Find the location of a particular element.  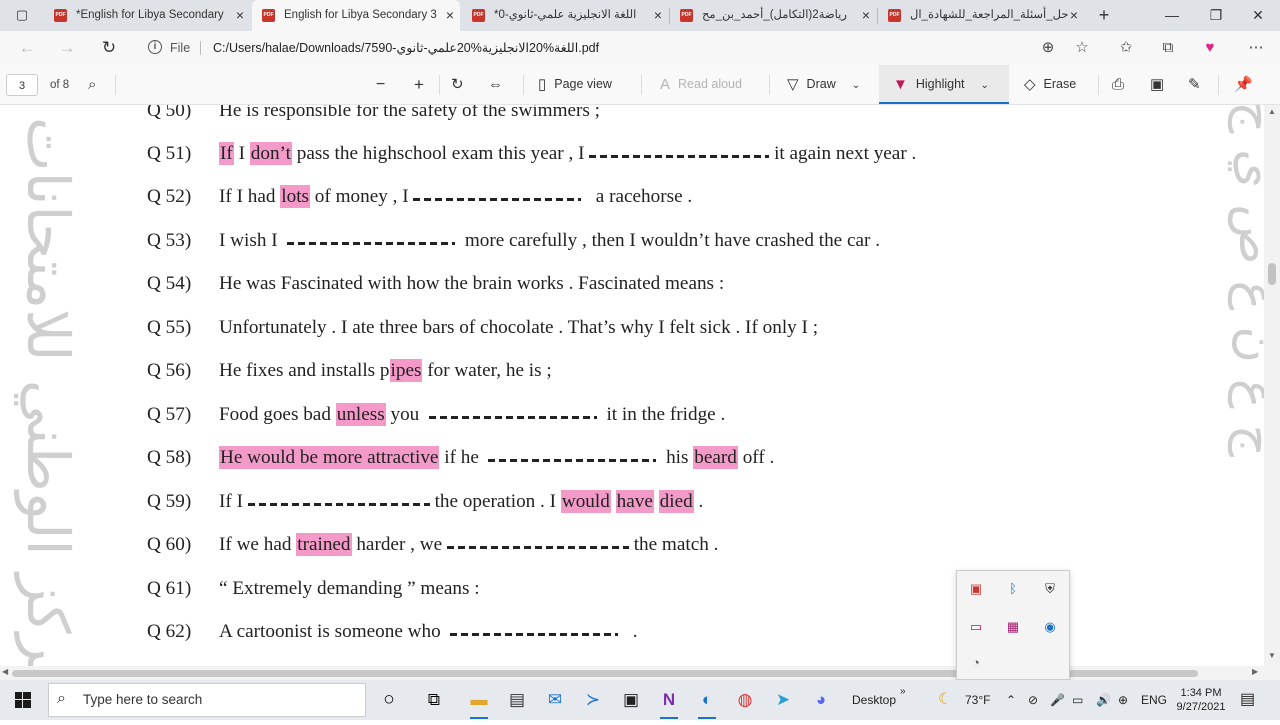

answer-blank is located at coordinates (534, 634).